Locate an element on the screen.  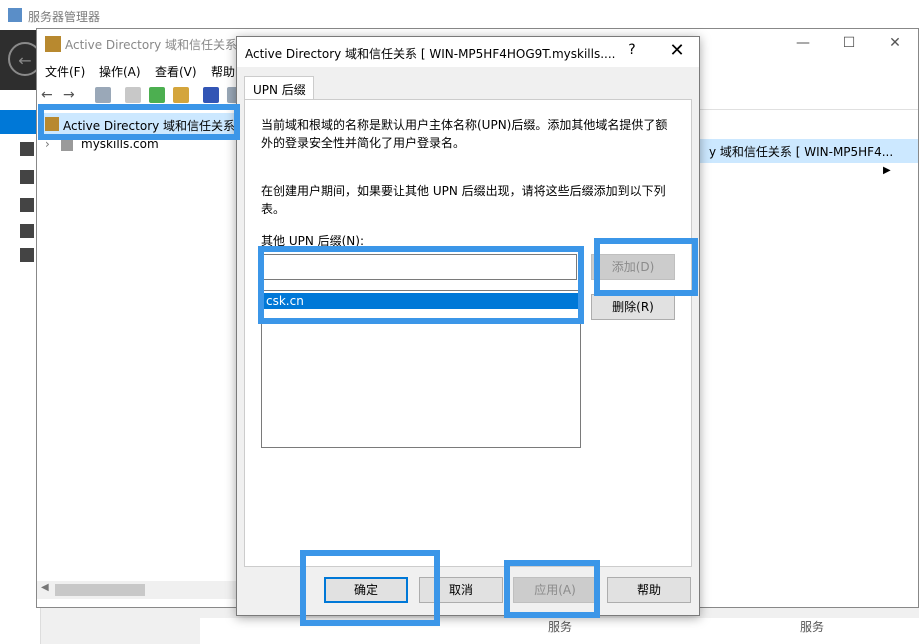
cancel-button: 取消 is located at coordinates (461, 590).